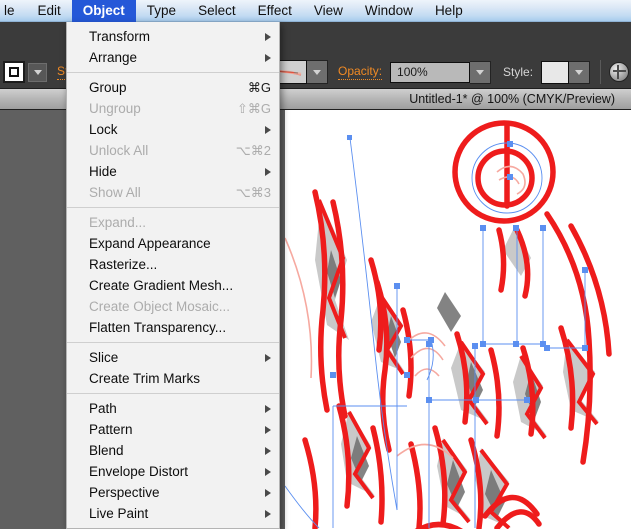 The image size is (631, 529). I want to click on menu-item-label: Live Paint, so click(119, 513).